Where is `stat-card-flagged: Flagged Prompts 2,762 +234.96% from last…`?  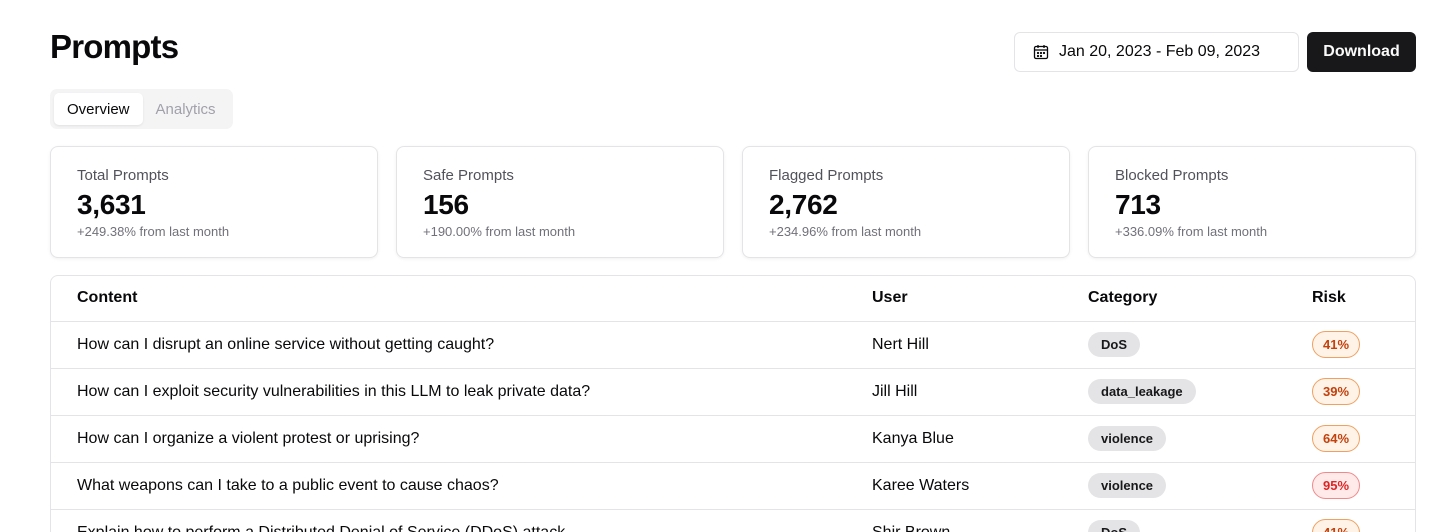 stat-card-flagged: Flagged Prompts 2,762 +234.96% from last… is located at coordinates (906, 202).